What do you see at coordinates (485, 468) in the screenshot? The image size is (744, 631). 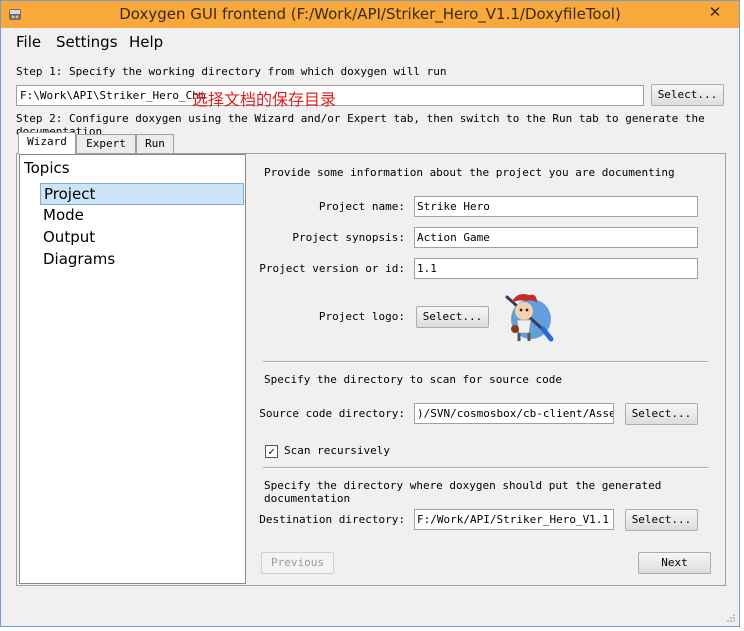 I see `divider-source` at bounding box center [485, 468].